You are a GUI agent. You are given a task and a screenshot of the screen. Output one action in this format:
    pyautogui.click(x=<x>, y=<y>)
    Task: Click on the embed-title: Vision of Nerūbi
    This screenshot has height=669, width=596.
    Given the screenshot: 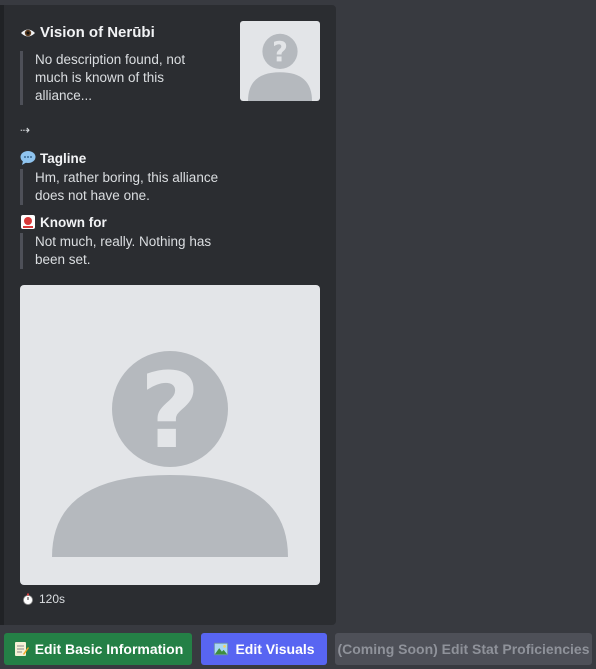 What is the action you would take?
    pyautogui.click(x=87, y=32)
    